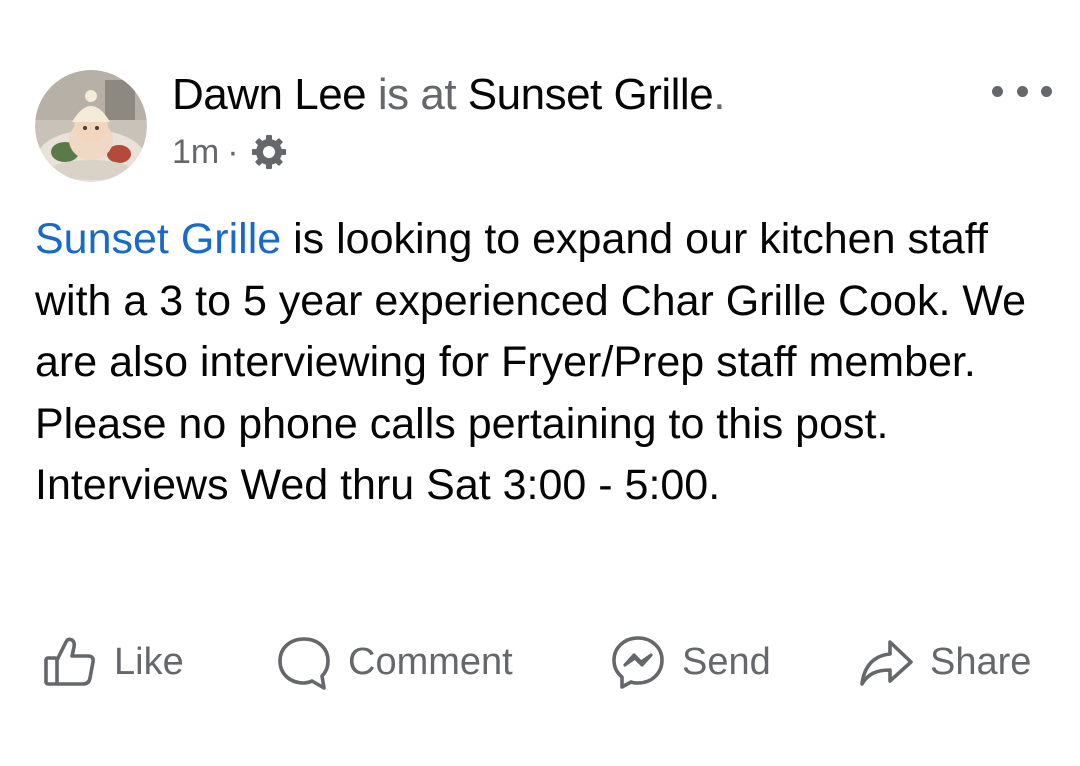 This screenshot has width=1080, height=766. What do you see at coordinates (269, 152) in the screenshot?
I see `gear-icon` at bounding box center [269, 152].